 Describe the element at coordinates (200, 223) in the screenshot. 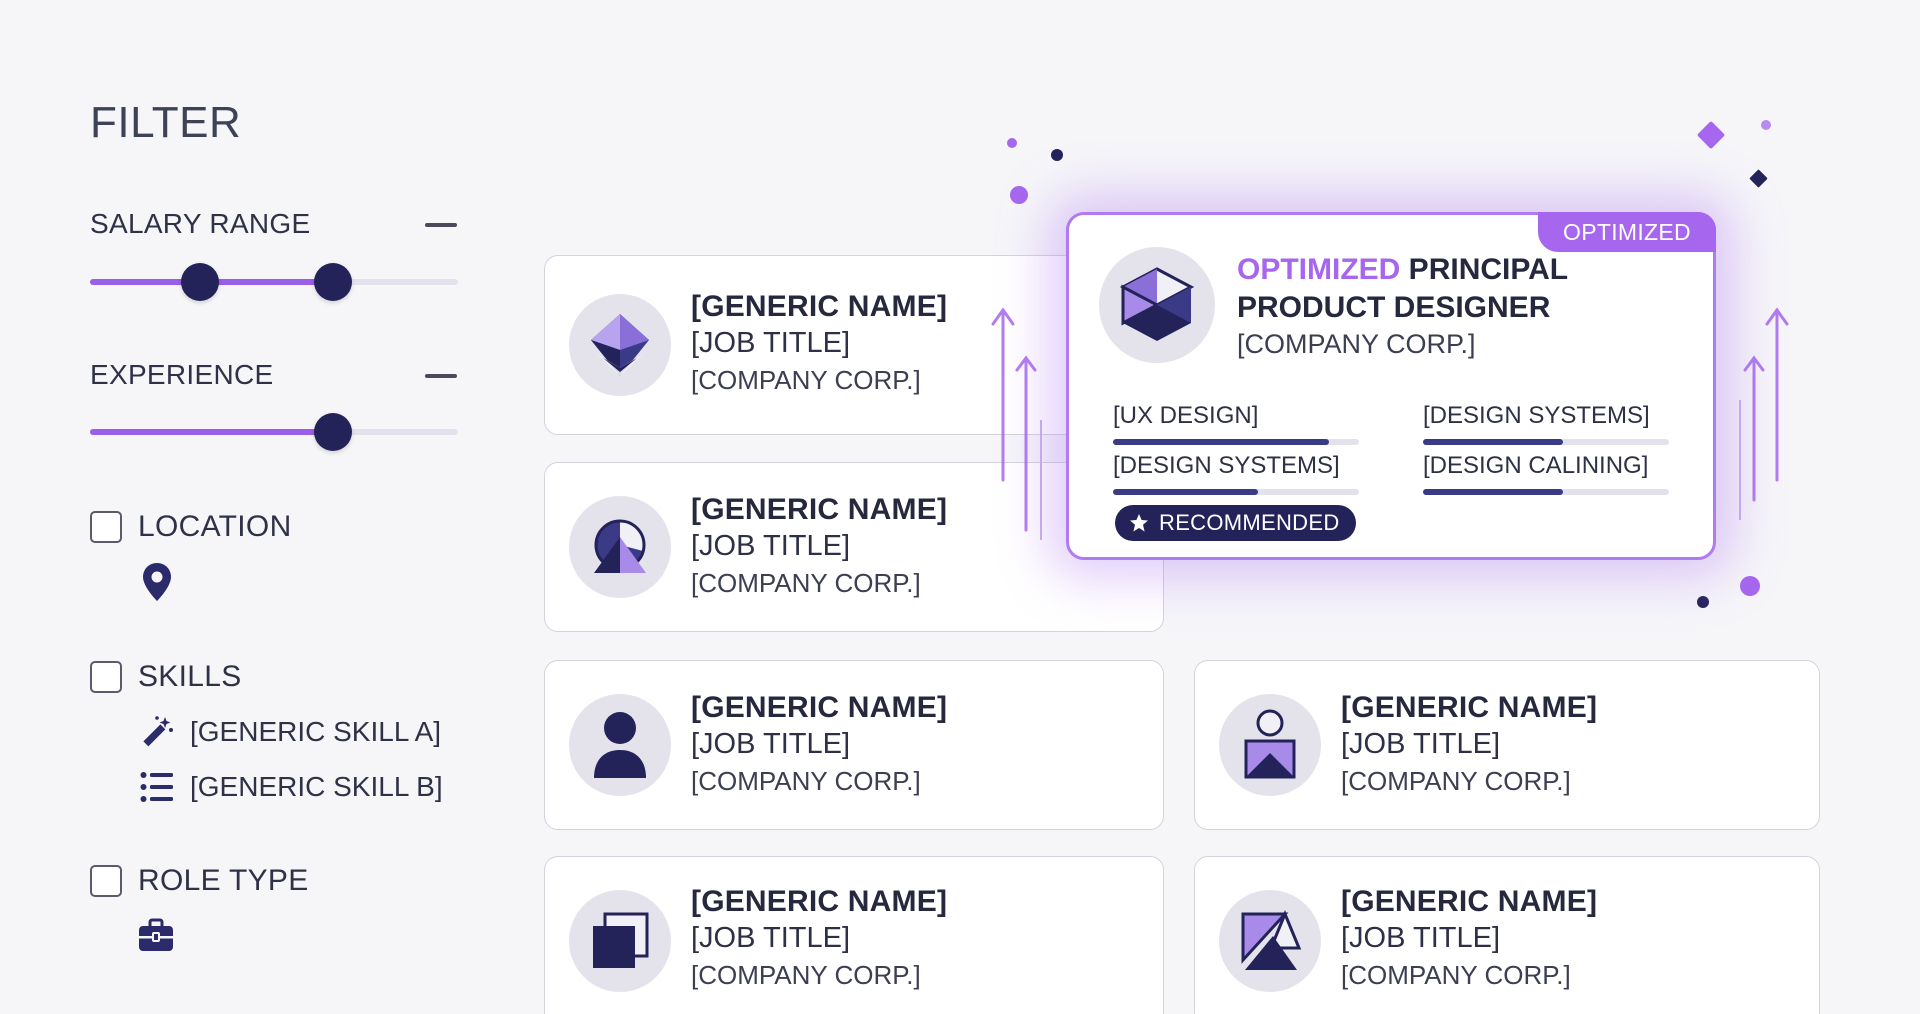

I see `salary-range-label: SALARY RANGE` at that location.